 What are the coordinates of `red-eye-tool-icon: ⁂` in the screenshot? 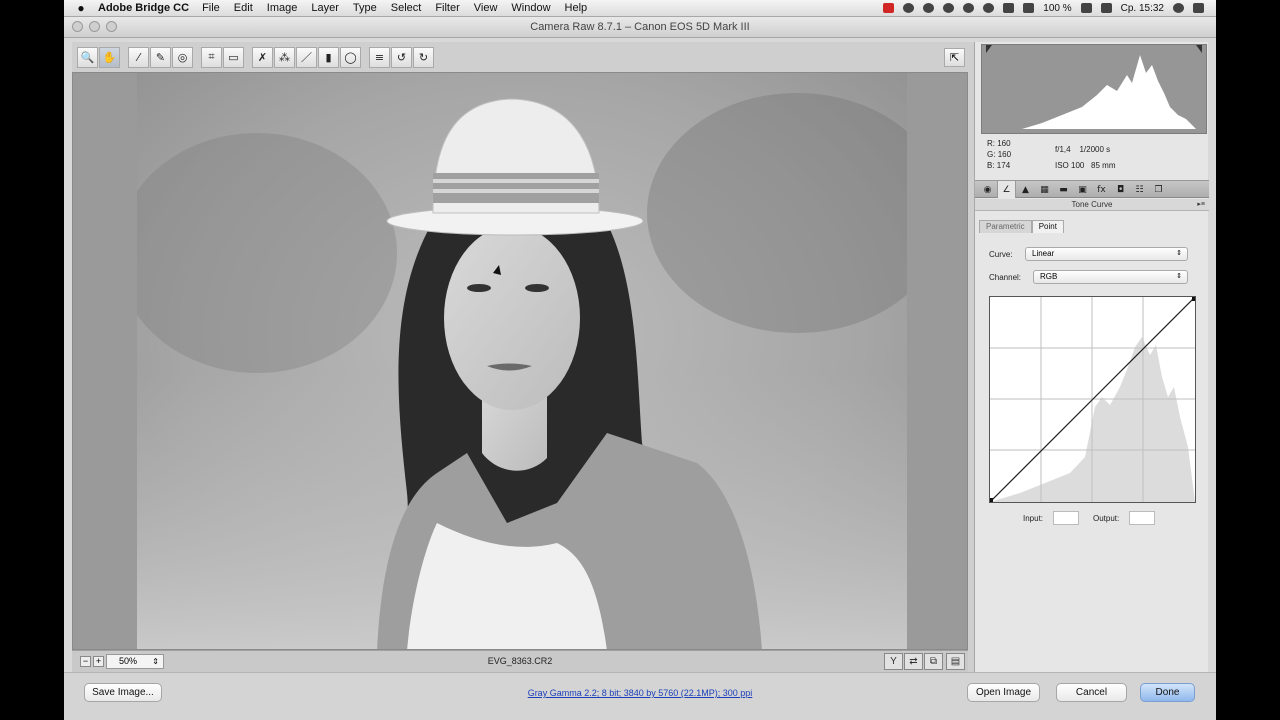 It's located at (284, 57).